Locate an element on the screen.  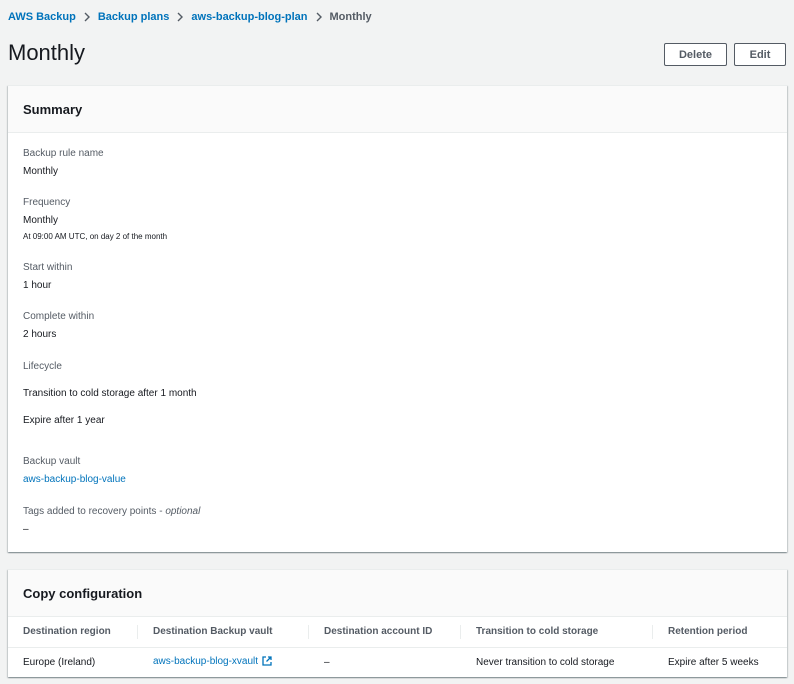
cell-region: Europe (Ireland) is located at coordinates (59, 662).